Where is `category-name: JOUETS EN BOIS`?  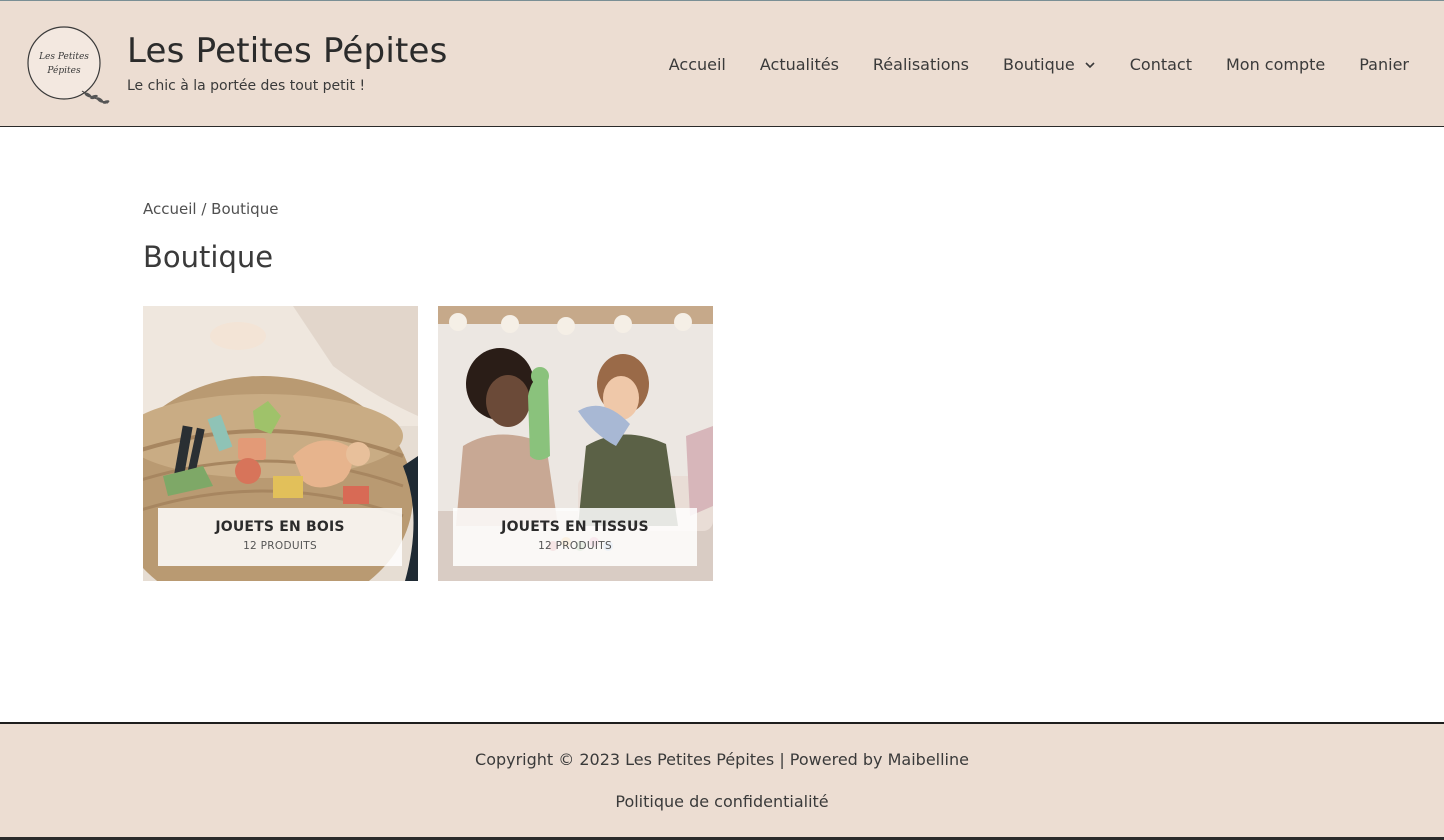 category-name: JOUETS EN BOIS is located at coordinates (280, 527).